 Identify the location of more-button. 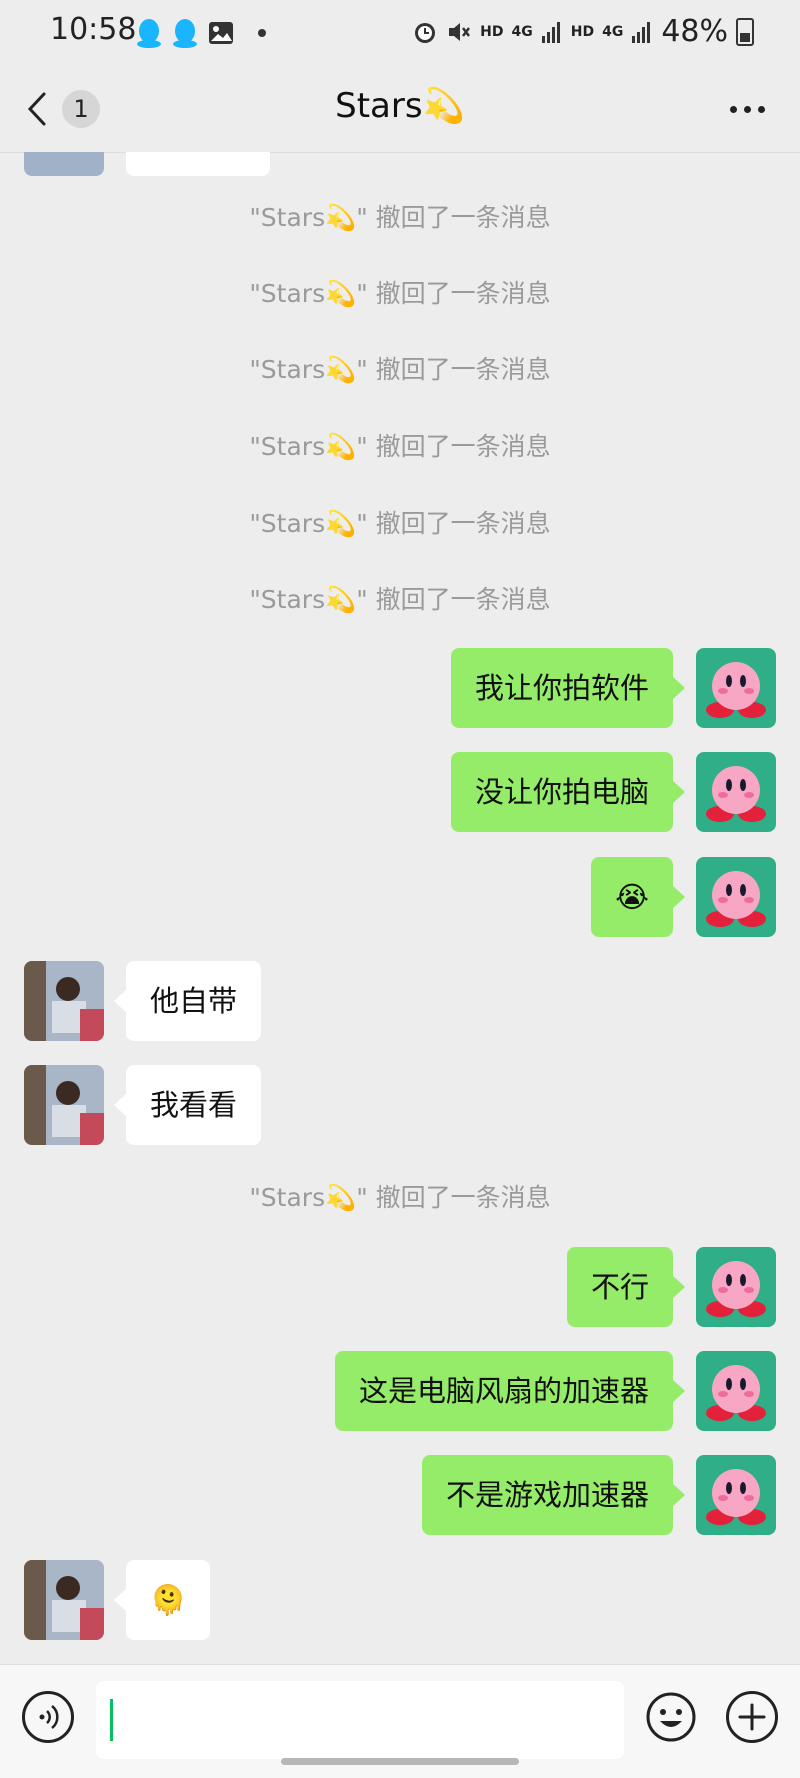
(747, 109).